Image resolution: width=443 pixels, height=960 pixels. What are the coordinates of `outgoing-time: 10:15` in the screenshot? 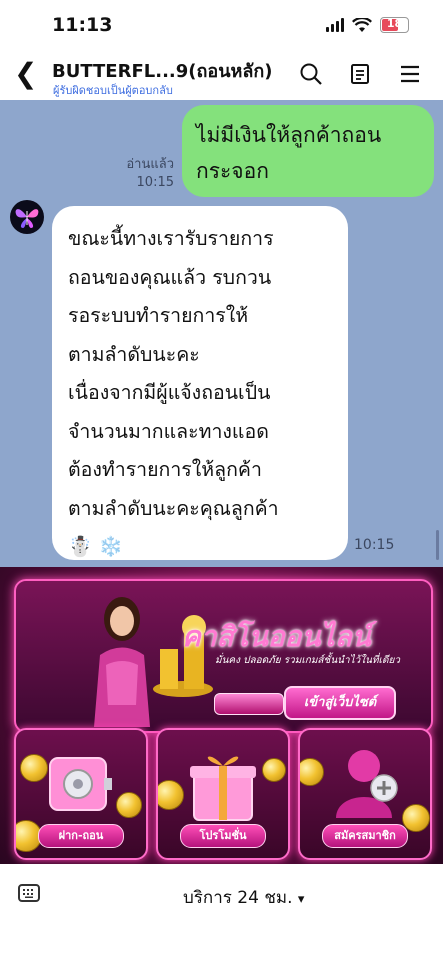 It's located at (155, 182).